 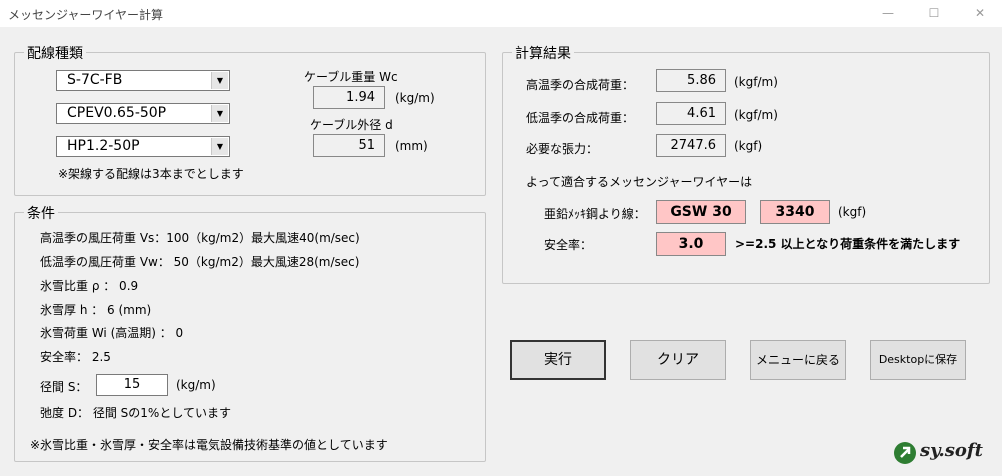 What do you see at coordinates (918, 360) in the screenshot?
I see `save-to-desktop-button: Desktopに保存` at bounding box center [918, 360].